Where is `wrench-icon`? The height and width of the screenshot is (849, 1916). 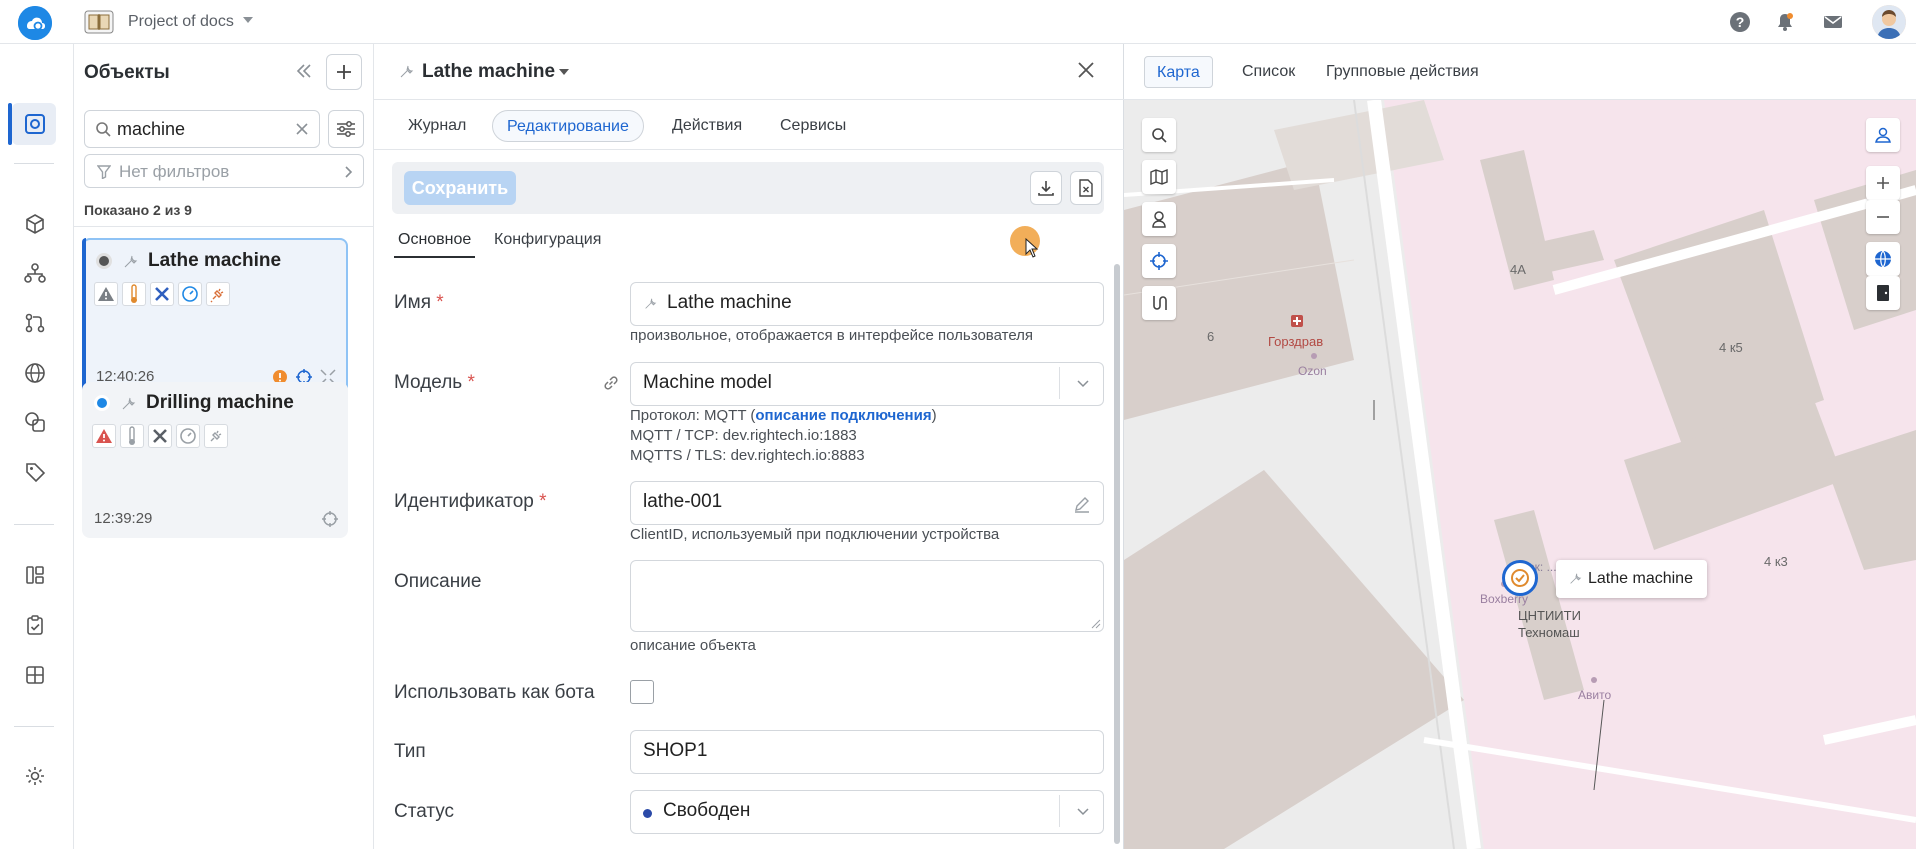 wrench-icon is located at coordinates (1575, 579).